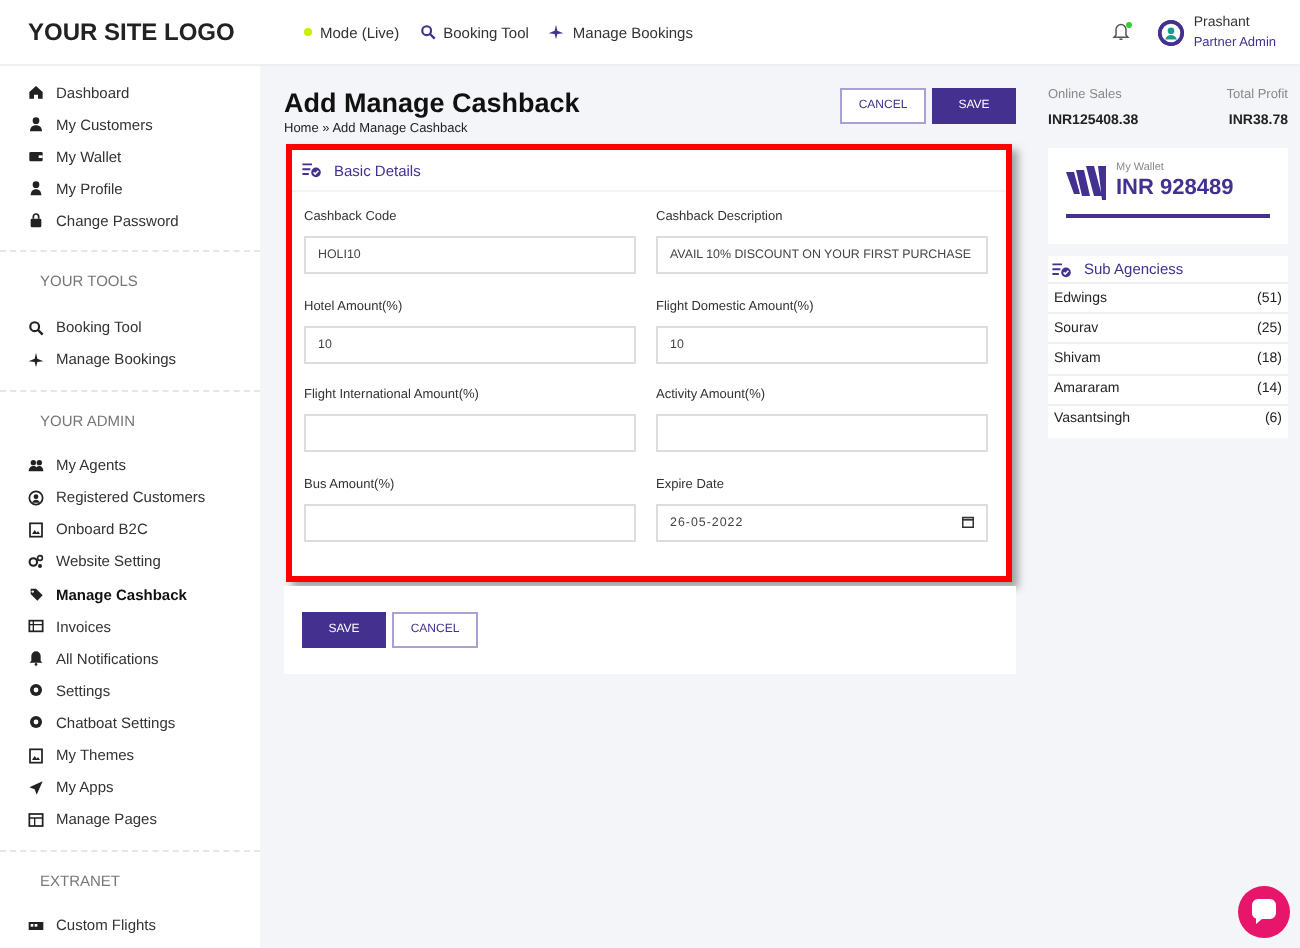 Image resolution: width=1300 pixels, height=948 pixels. What do you see at coordinates (308, 32) in the screenshot?
I see `status-dot-icon` at bounding box center [308, 32].